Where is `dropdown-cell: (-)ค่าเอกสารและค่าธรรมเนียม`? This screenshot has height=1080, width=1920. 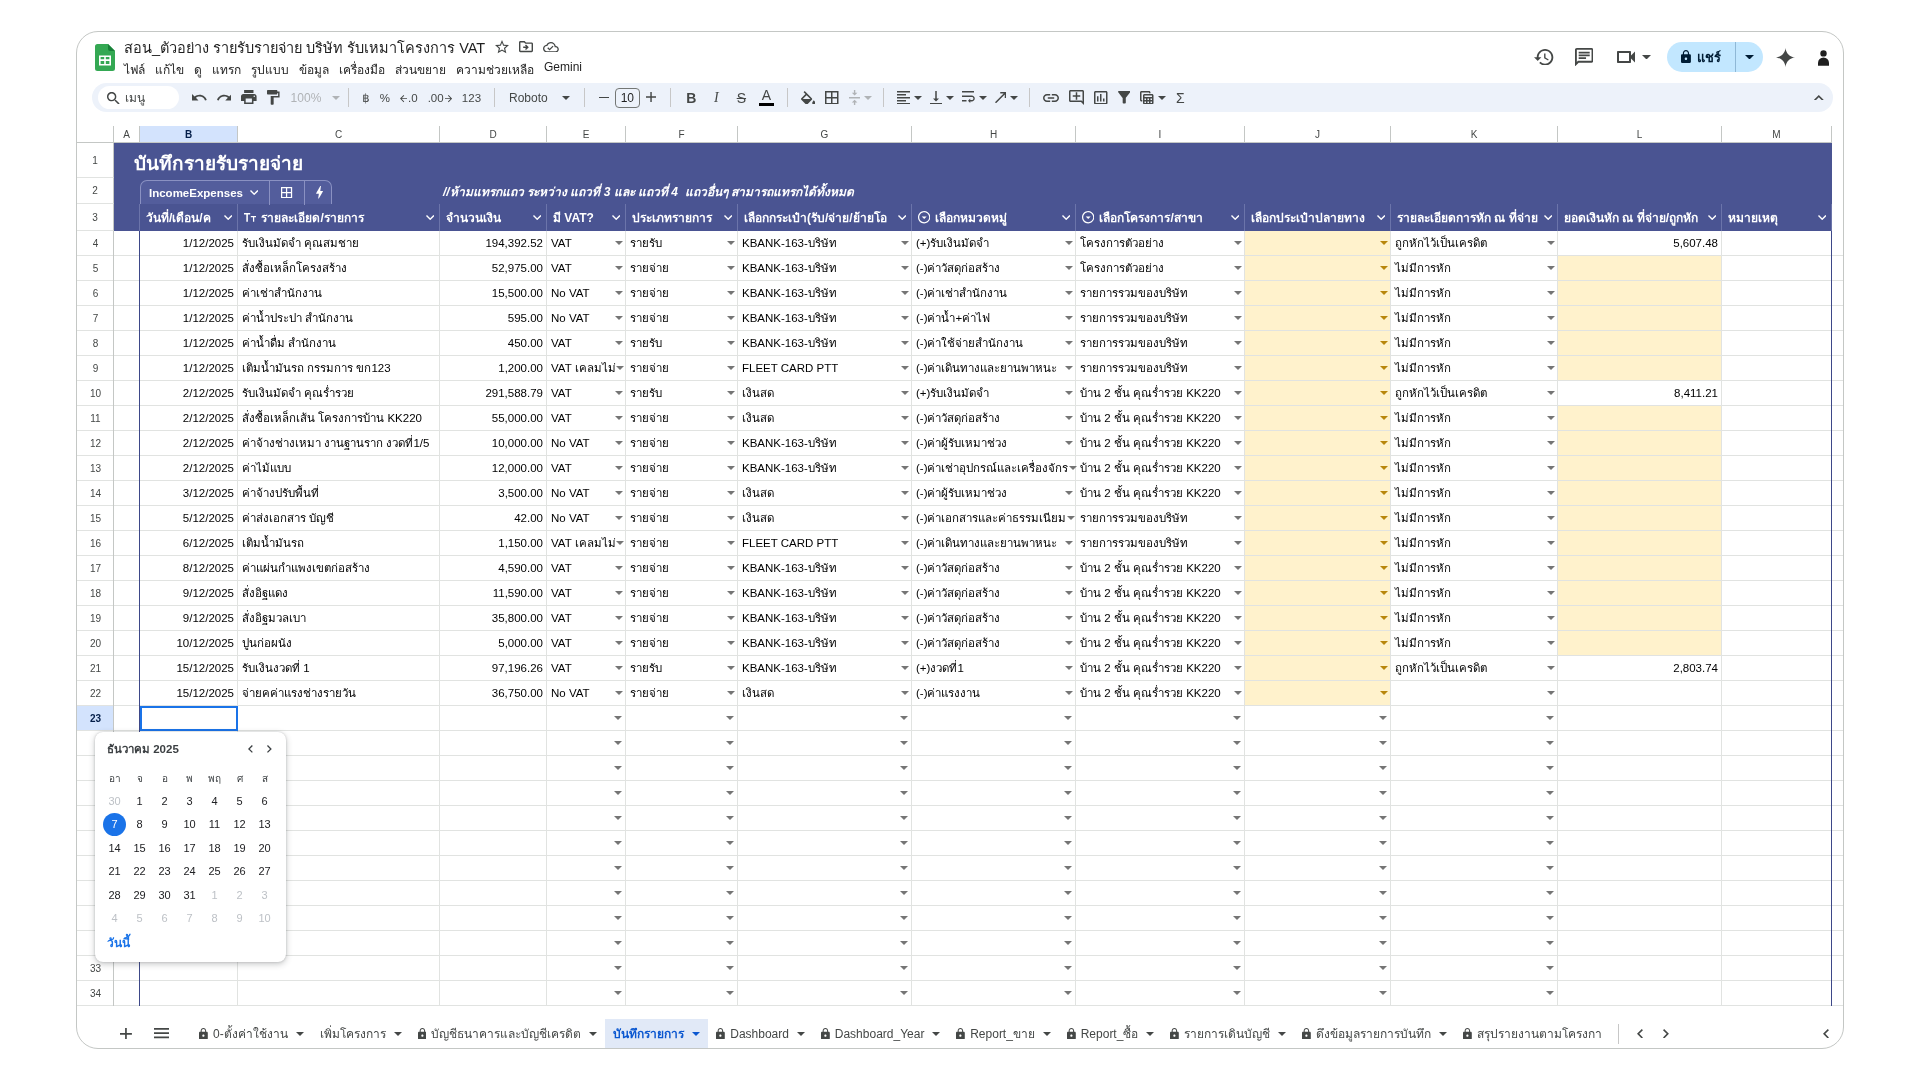 dropdown-cell: (-)ค่าเอกสารและค่าธรรมเนียม is located at coordinates (994, 518).